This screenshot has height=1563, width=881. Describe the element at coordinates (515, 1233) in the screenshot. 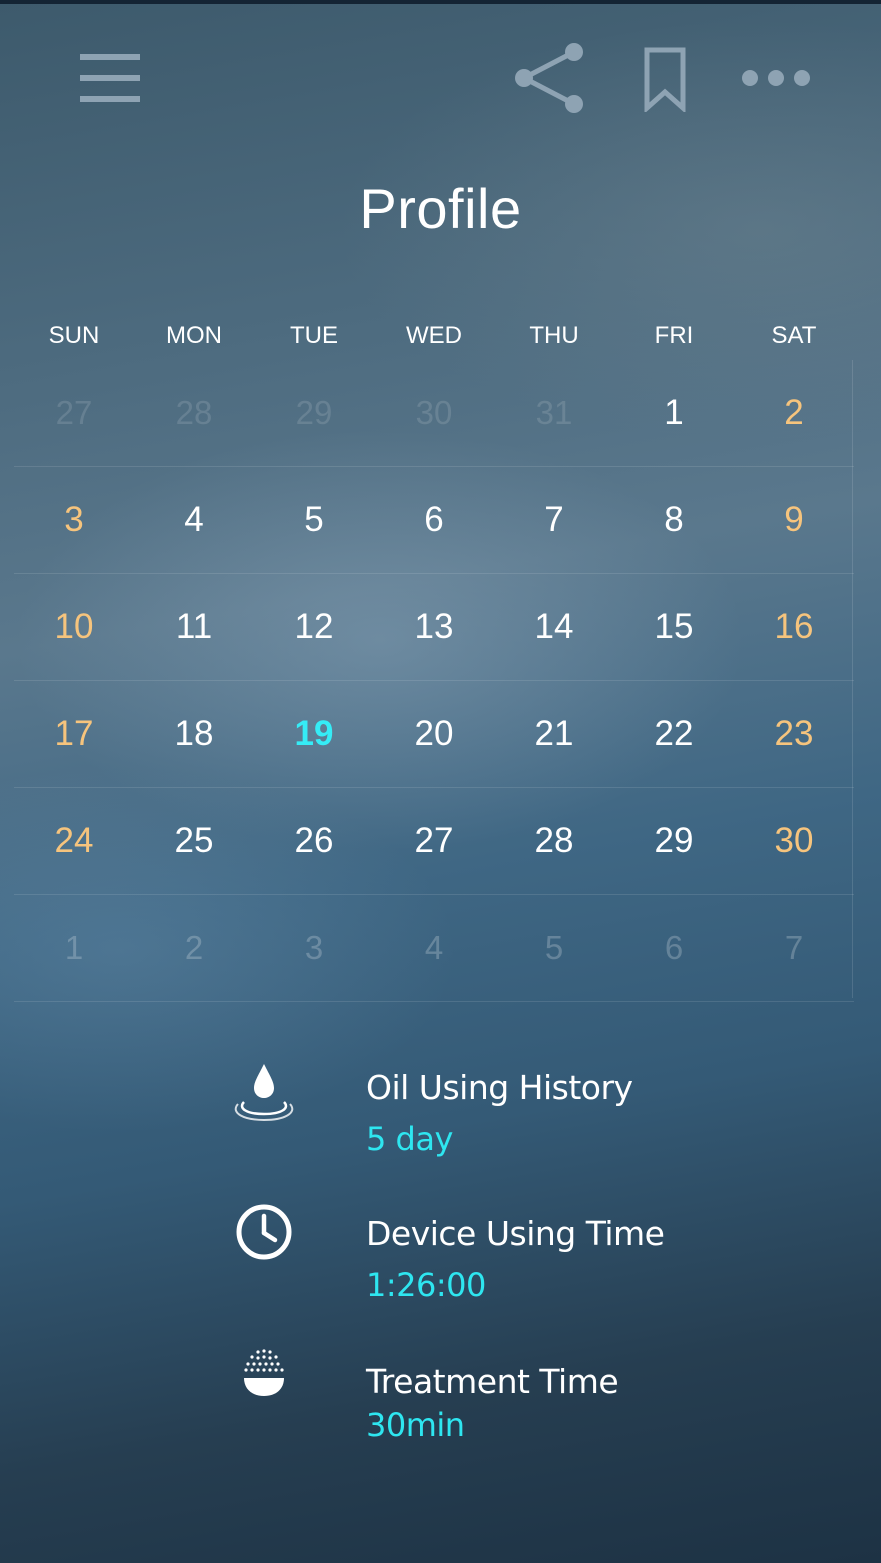

I see `stat-label: Device Using Time` at that location.